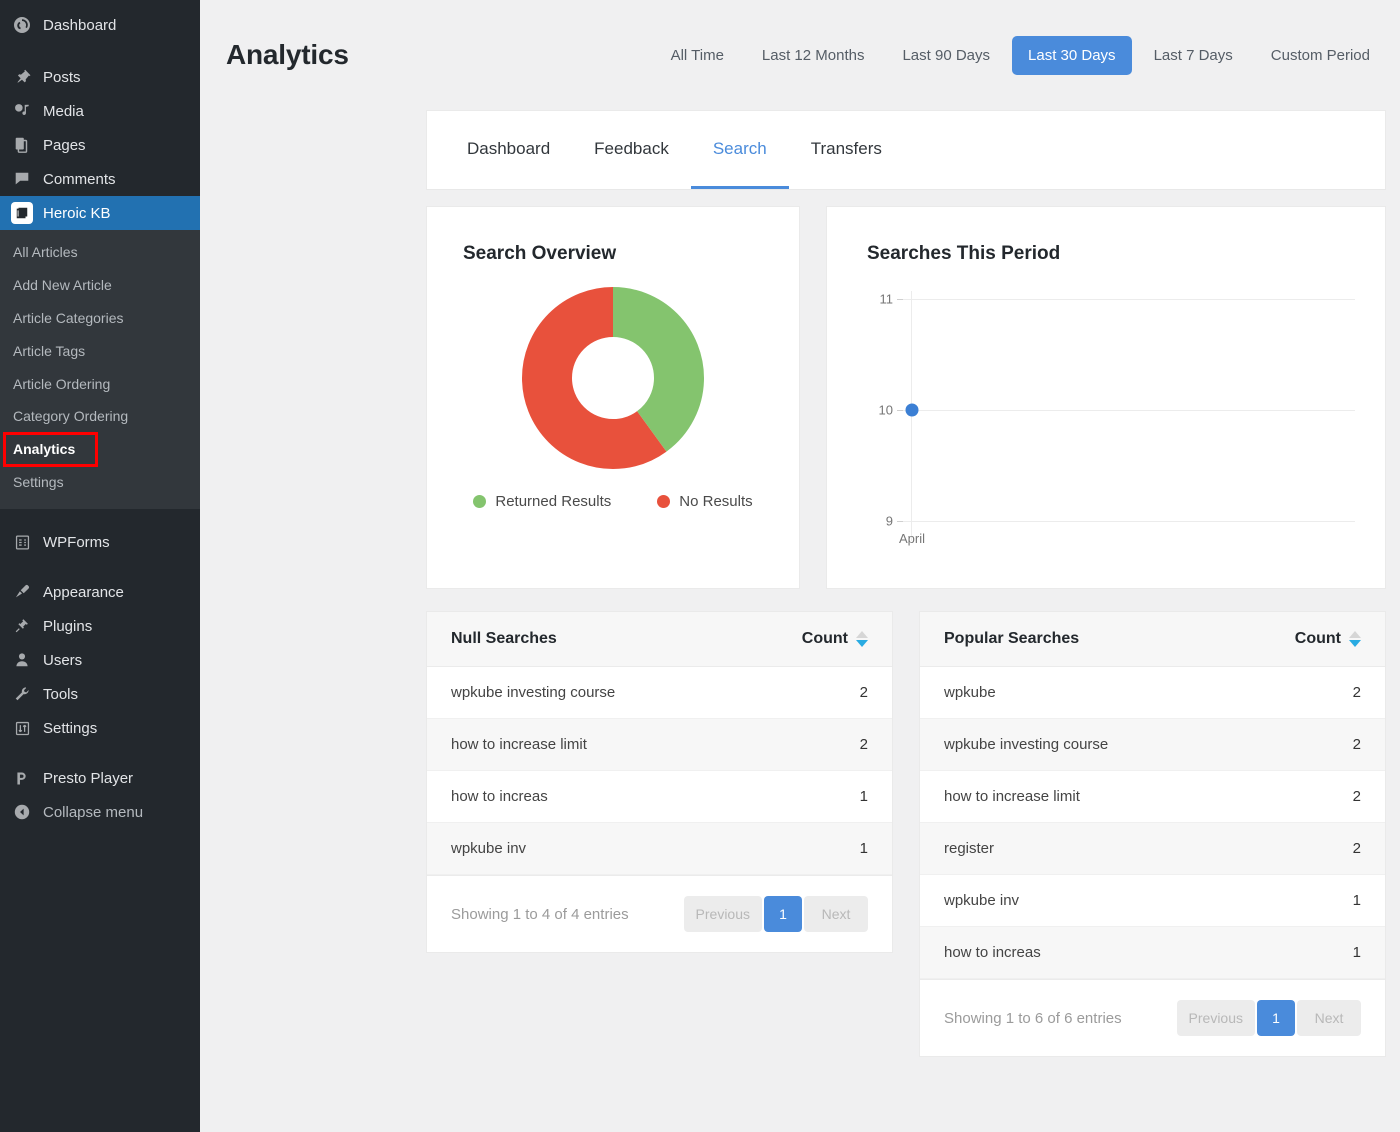 This screenshot has width=1400, height=1132. I want to click on sidebar-label: Users, so click(63, 660).